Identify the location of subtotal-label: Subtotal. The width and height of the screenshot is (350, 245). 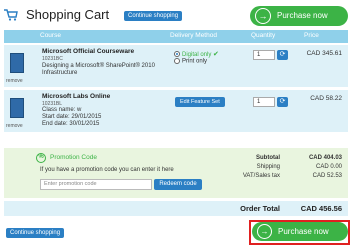
(268, 158).